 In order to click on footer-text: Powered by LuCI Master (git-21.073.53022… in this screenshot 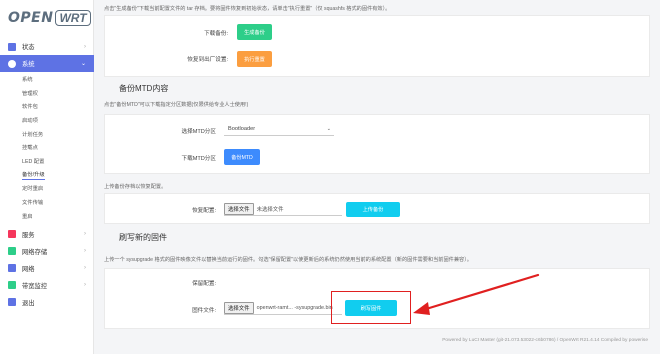, I will do `click(545, 340)`.